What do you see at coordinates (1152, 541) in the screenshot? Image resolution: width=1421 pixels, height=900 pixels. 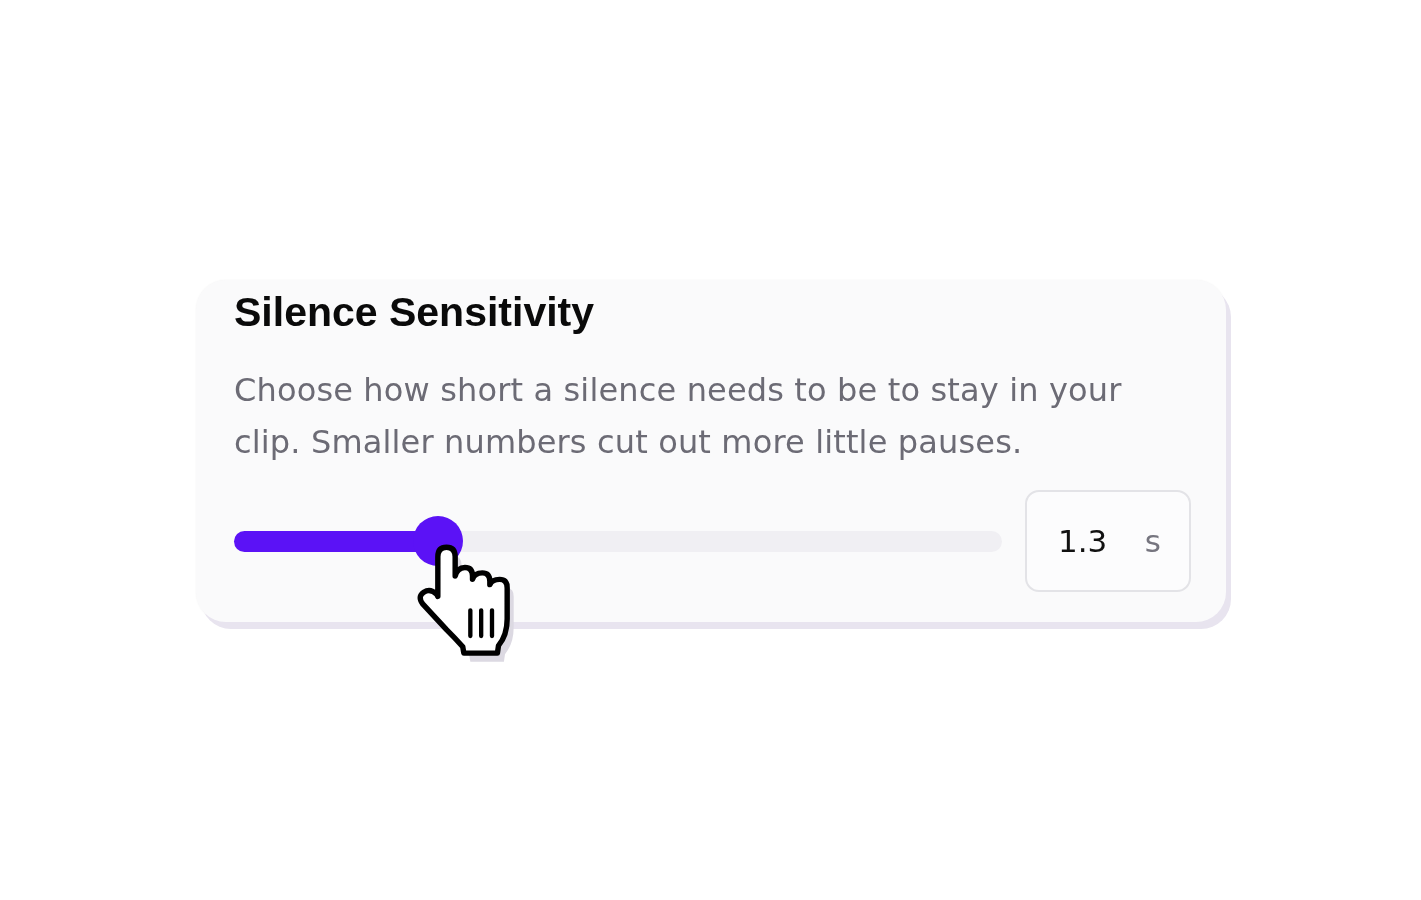 I see `unit-label: s` at bounding box center [1152, 541].